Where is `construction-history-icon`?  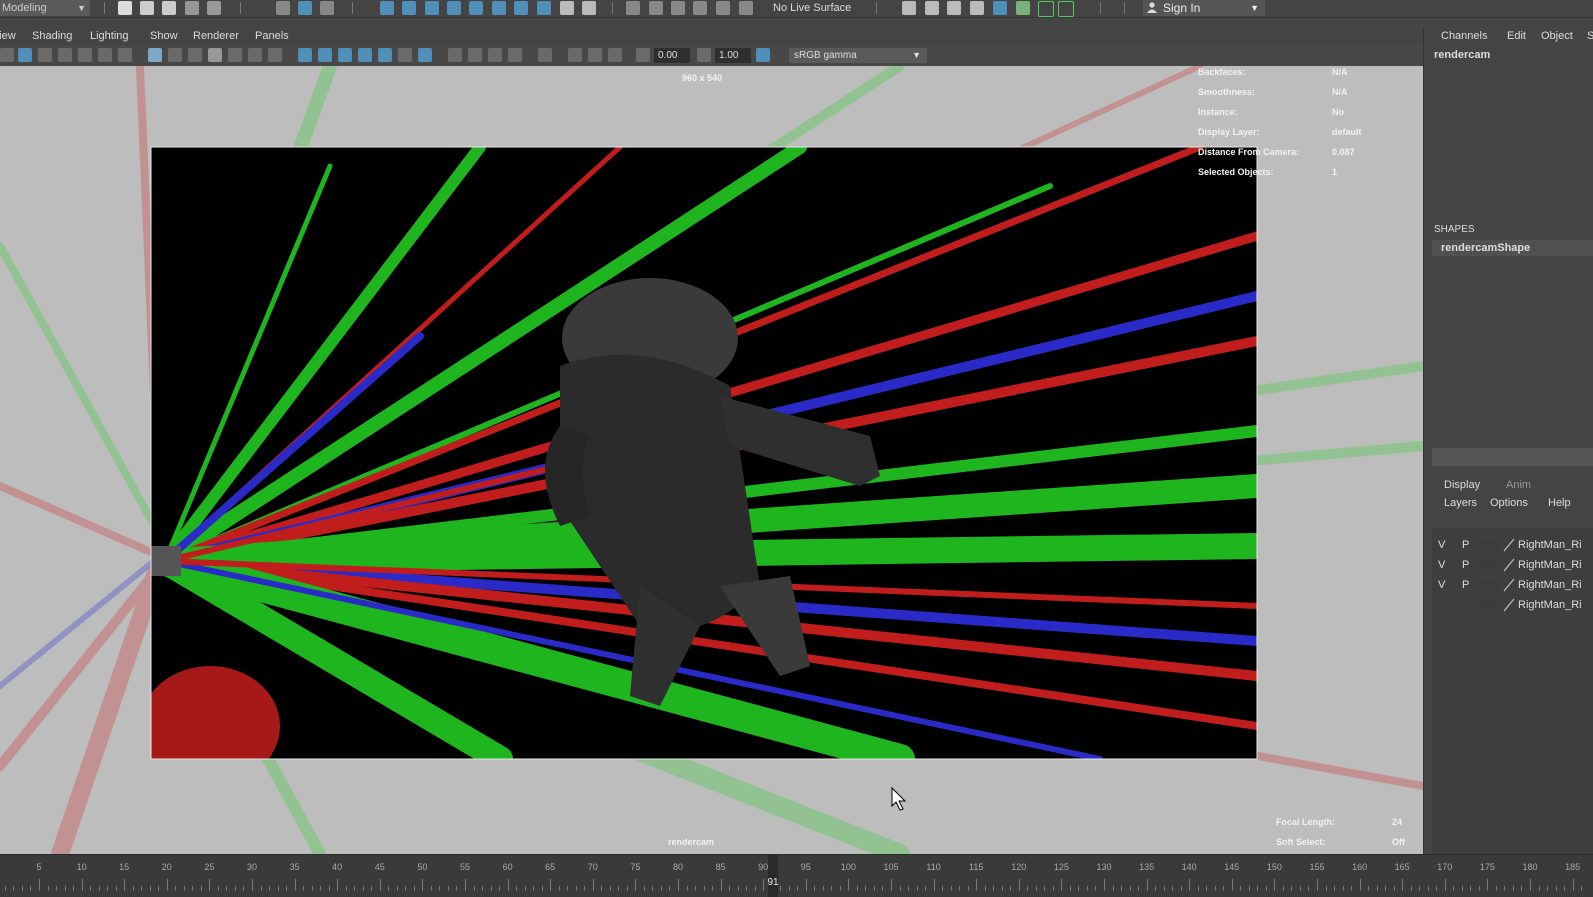 construction-history-icon is located at coordinates (521, 8).